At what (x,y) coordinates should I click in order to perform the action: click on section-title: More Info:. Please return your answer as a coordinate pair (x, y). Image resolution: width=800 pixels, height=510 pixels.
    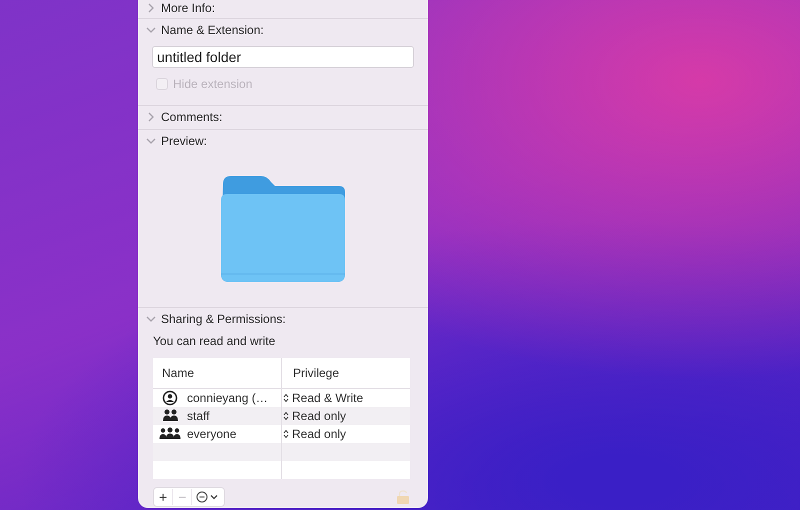
    Looking at the image, I should click on (188, 7).